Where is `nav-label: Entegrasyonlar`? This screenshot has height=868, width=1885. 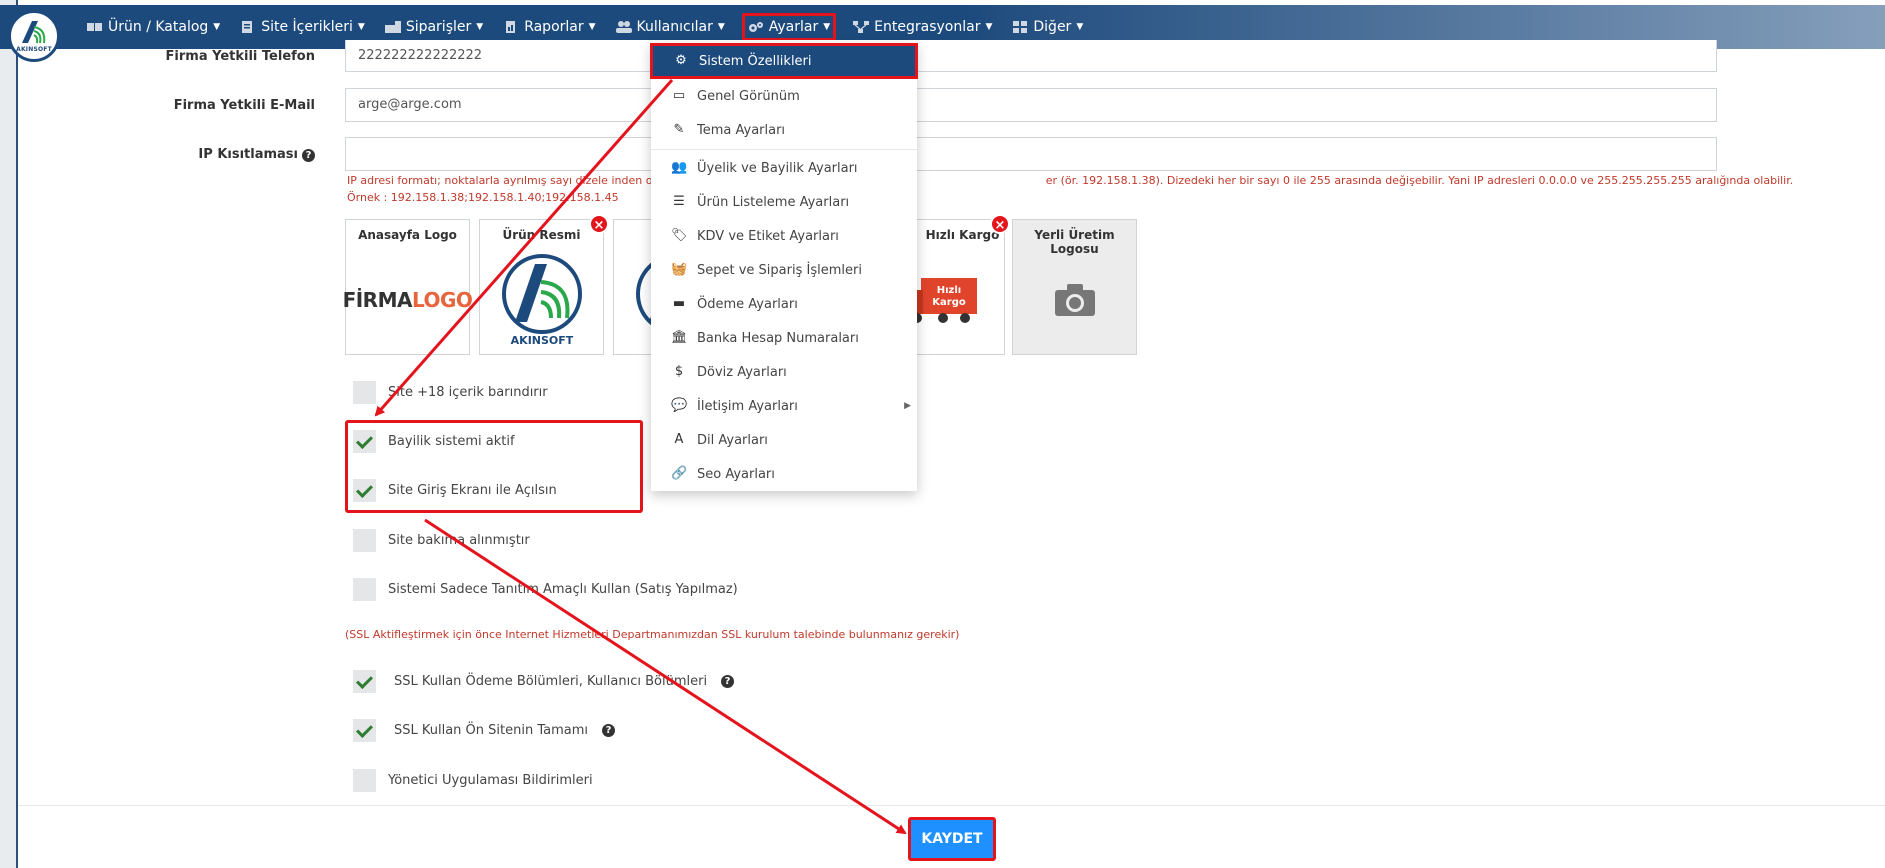 nav-label: Entegrasyonlar is located at coordinates (927, 27).